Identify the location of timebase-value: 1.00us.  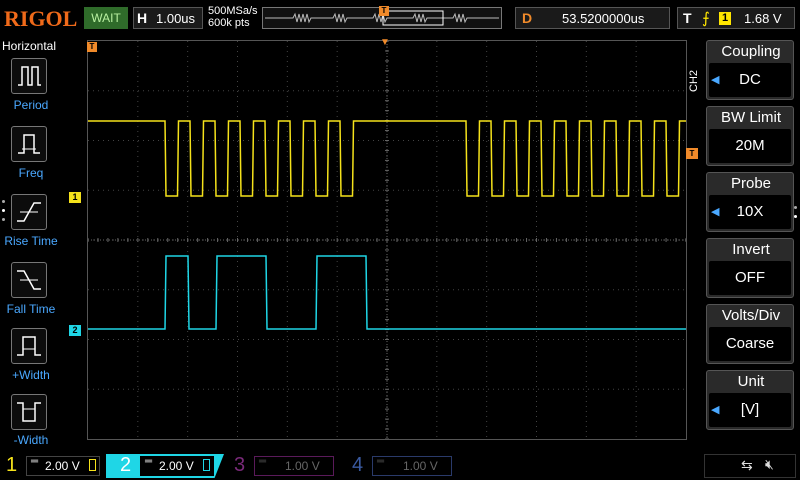
(176, 18).